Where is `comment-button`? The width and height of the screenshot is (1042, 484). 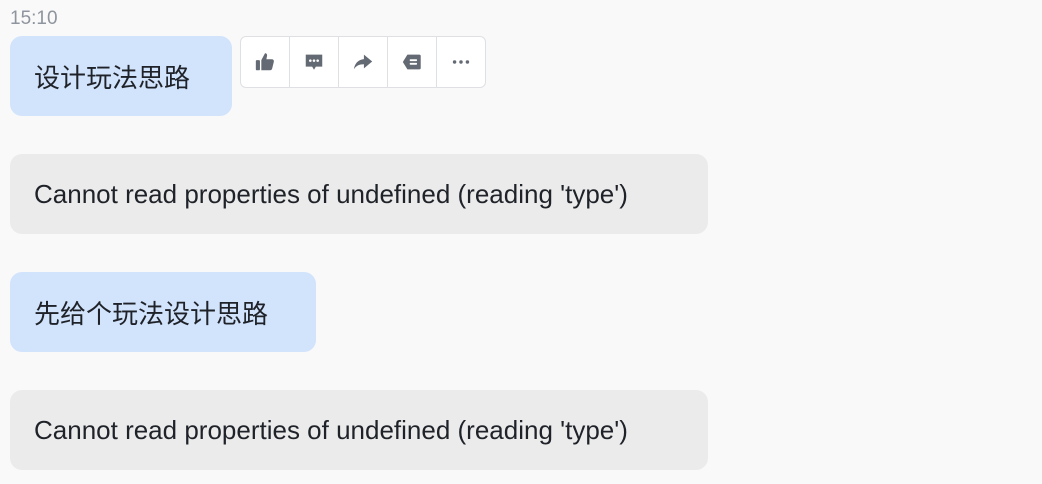 comment-button is located at coordinates (314, 62).